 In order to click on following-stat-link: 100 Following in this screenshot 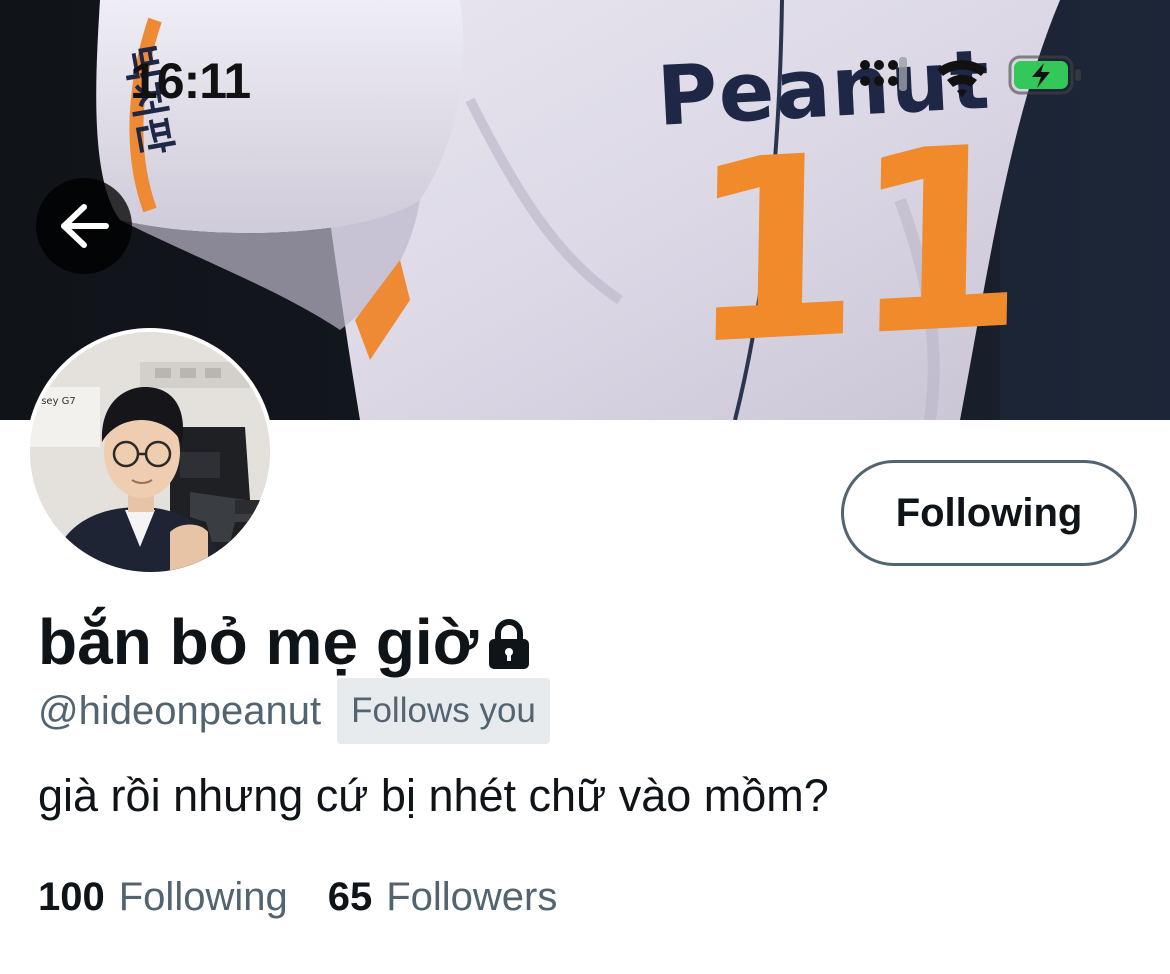, I will do `click(163, 897)`.